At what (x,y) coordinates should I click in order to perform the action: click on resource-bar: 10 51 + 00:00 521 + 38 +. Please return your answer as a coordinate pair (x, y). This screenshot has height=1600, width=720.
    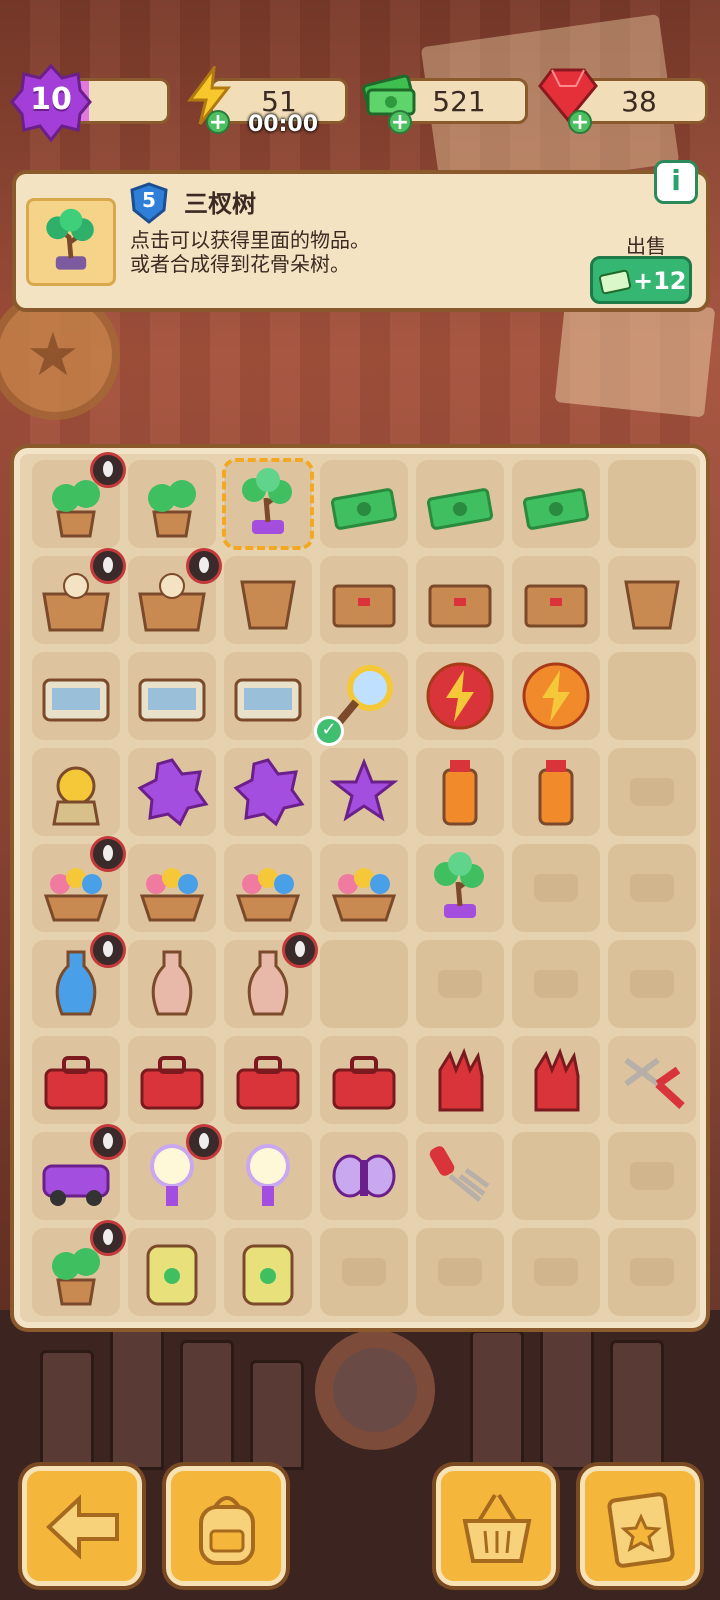
    Looking at the image, I should click on (360, 101).